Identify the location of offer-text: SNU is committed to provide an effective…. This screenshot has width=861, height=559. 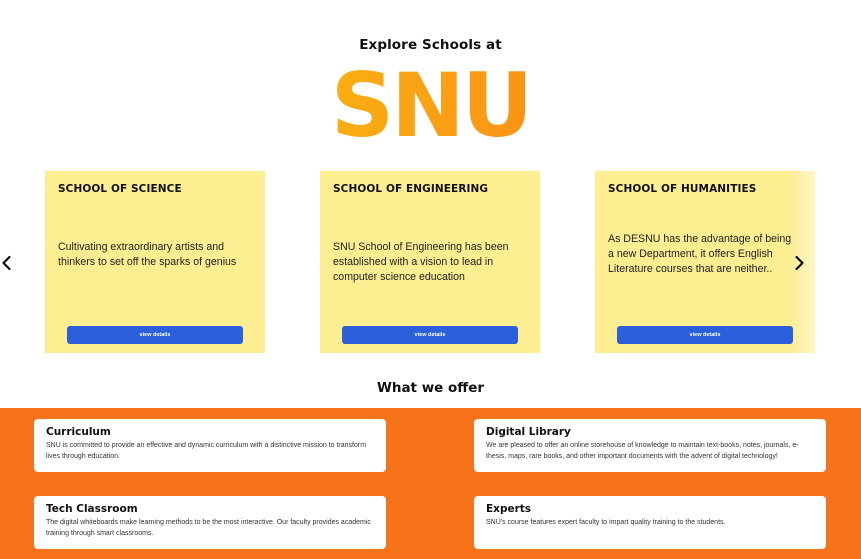
(206, 451).